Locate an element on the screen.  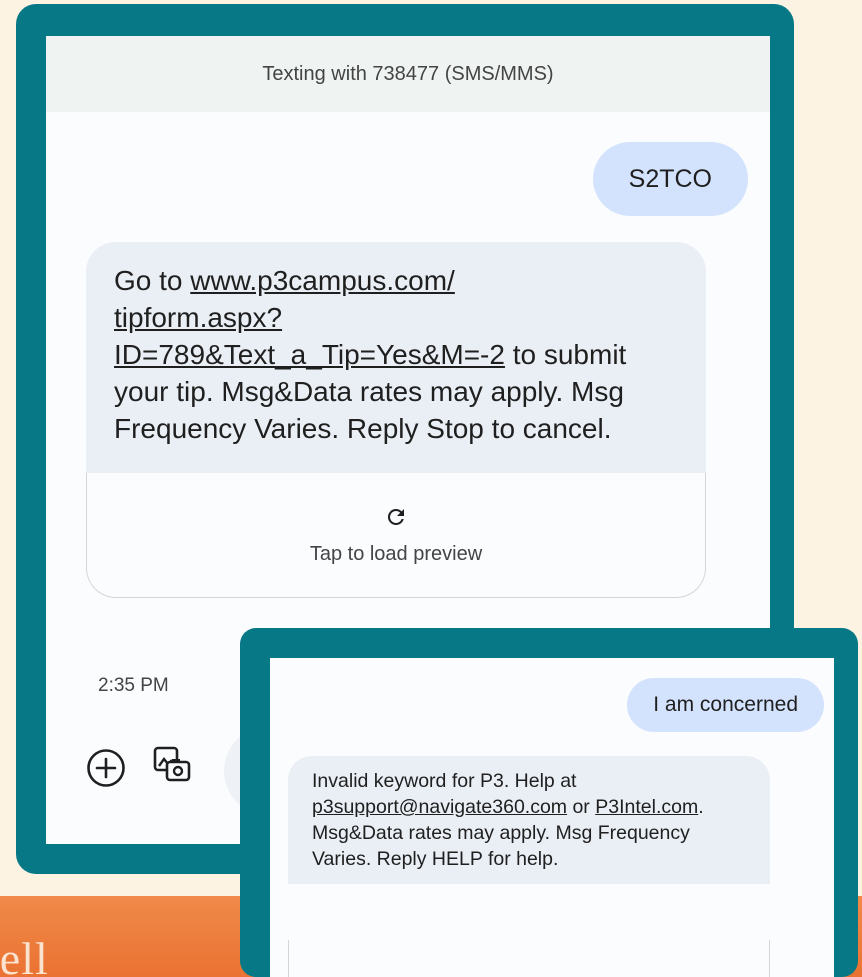
tap-to-load-preview-label: Tap to load preview is located at coordinates (396, 553).